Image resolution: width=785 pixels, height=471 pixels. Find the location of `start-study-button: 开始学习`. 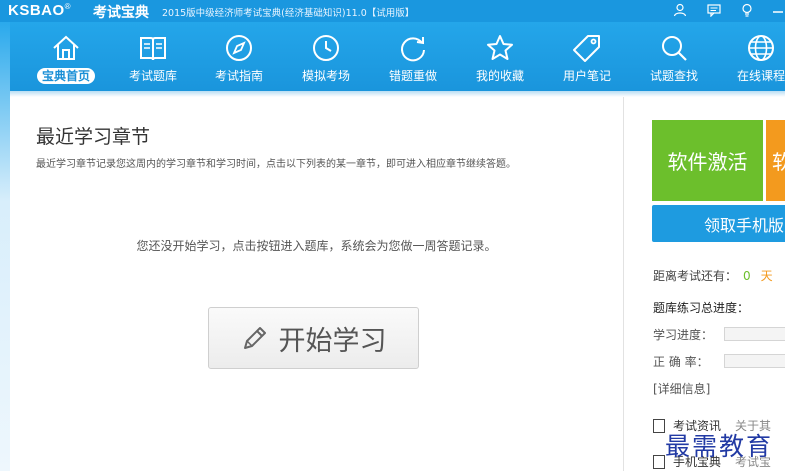

start-study-button: 开始学习 is located at coordinates (313, 338).